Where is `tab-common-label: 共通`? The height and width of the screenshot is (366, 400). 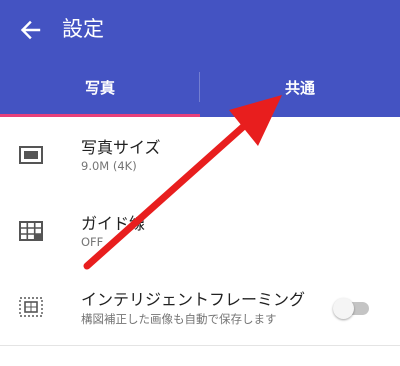 tab-common-label: 共通 is located at coordinates (299, 87).